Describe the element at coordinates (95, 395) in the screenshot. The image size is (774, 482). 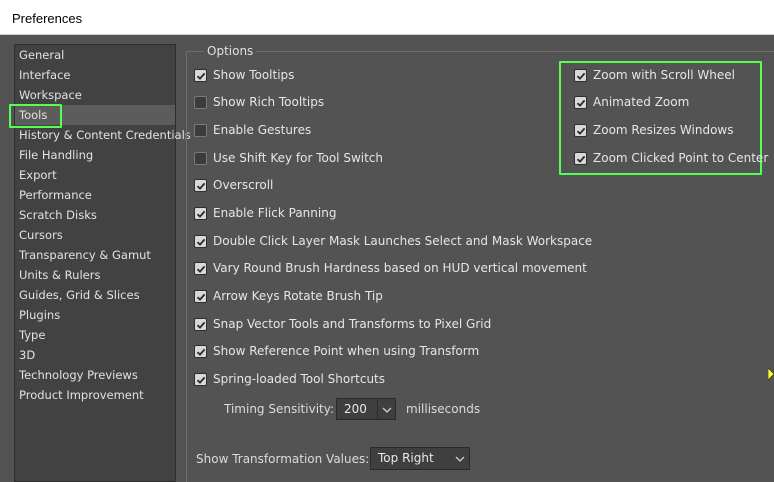
I see `sidebar-item-product-improvement: Product Improvement` at that location.